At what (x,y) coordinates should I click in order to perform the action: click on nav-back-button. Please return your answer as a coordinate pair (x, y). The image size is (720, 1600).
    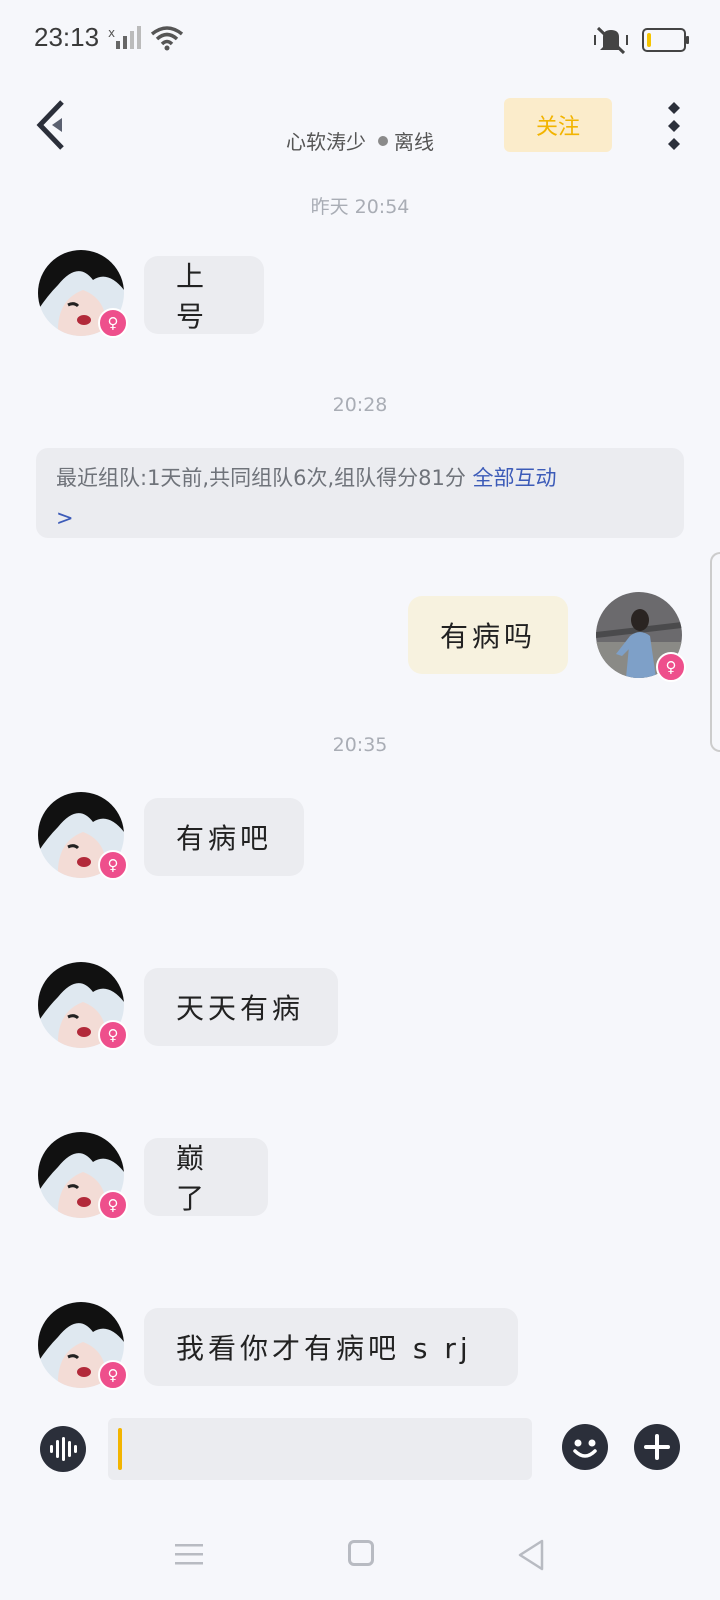
    Looking at the image, I should click on (531, 1555).